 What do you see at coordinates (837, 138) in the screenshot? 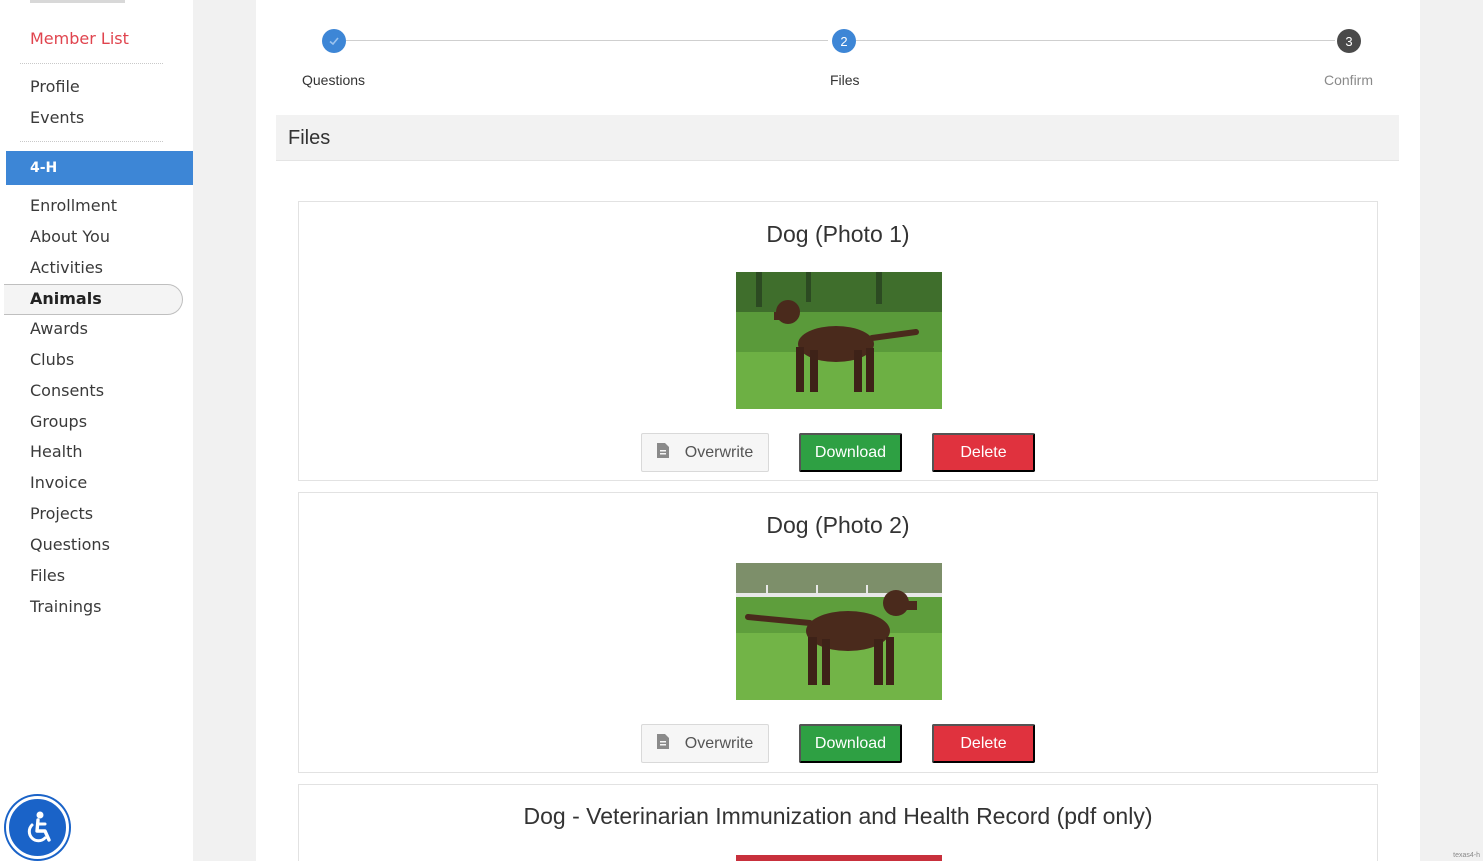
I see `section-title: Files` at bounding box center [837, 138].